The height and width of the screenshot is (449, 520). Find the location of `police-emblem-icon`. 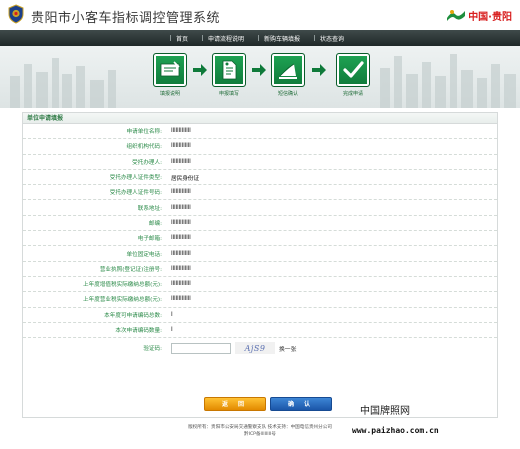

police-emblem-icon is located at coordinates (16, 14).